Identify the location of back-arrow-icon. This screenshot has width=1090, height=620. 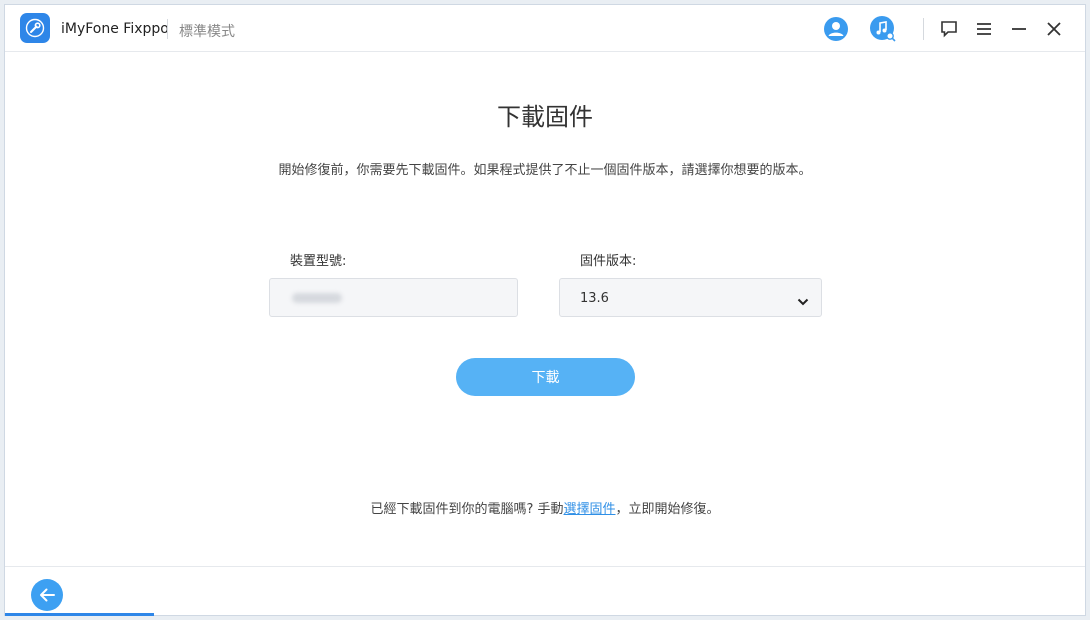
(47, 595).